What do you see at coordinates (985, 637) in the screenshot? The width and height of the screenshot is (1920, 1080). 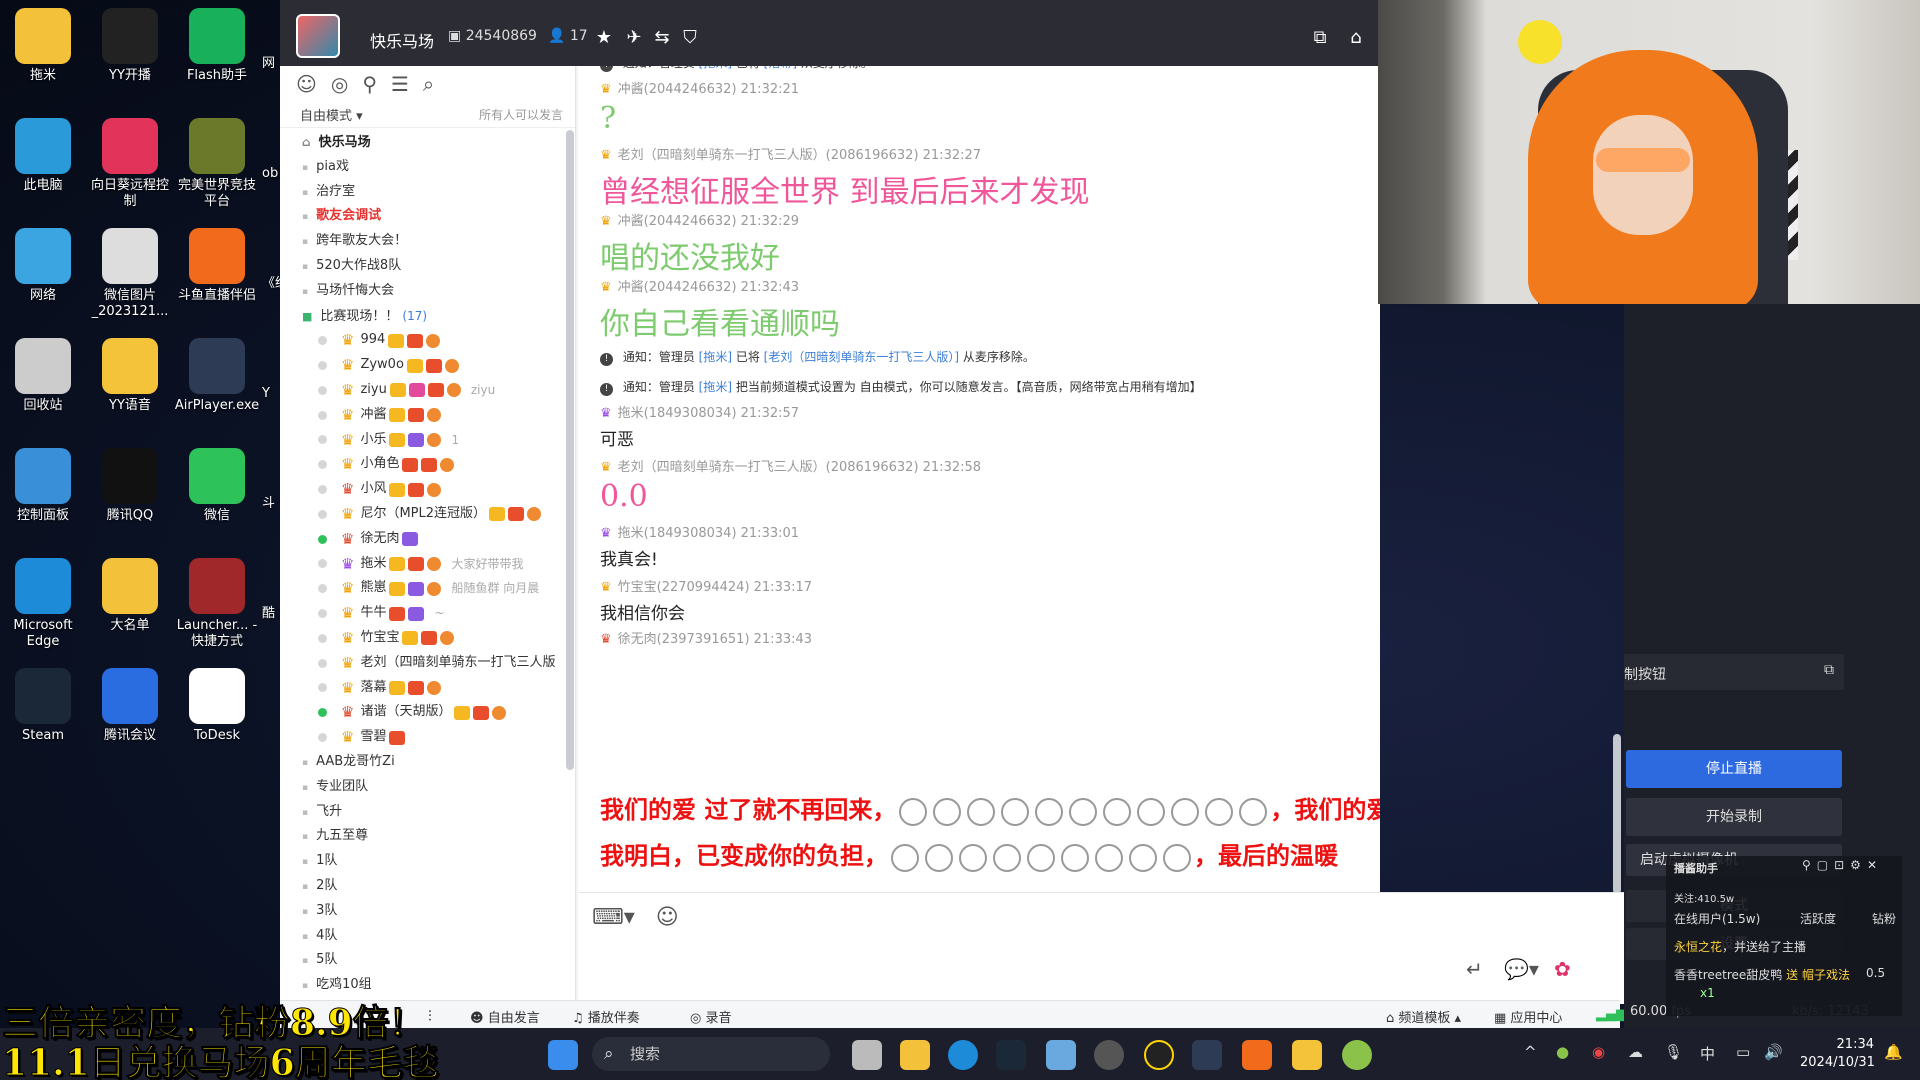 I see `message-header: ♛ 徐无肉(2397391651) 21:33:43` at bounding box center [985, 637].